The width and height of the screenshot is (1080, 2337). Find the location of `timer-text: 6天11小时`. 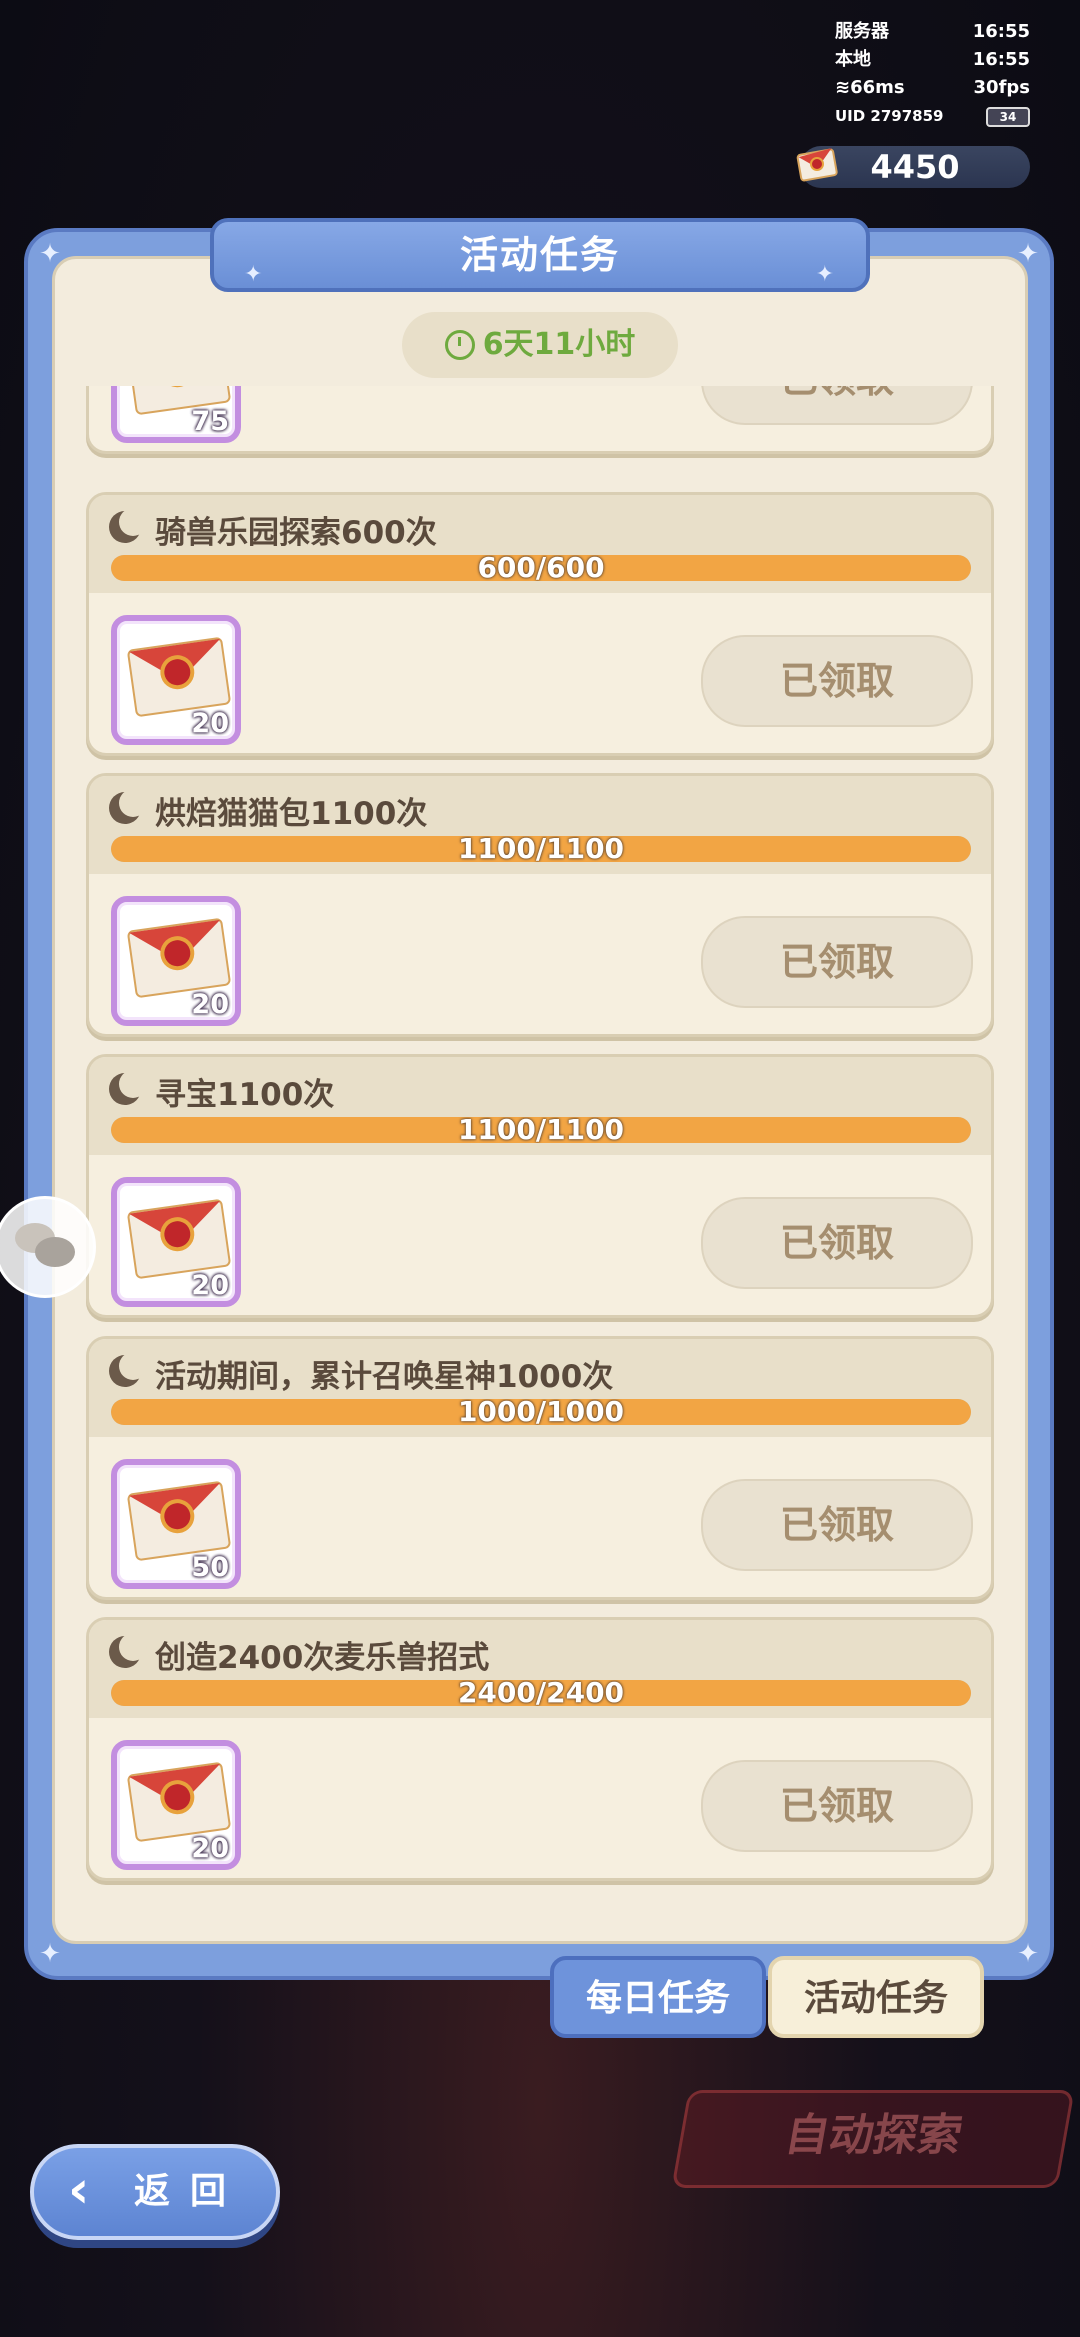

timer-text: 6天11小时 is located at coordinates (559, 344).